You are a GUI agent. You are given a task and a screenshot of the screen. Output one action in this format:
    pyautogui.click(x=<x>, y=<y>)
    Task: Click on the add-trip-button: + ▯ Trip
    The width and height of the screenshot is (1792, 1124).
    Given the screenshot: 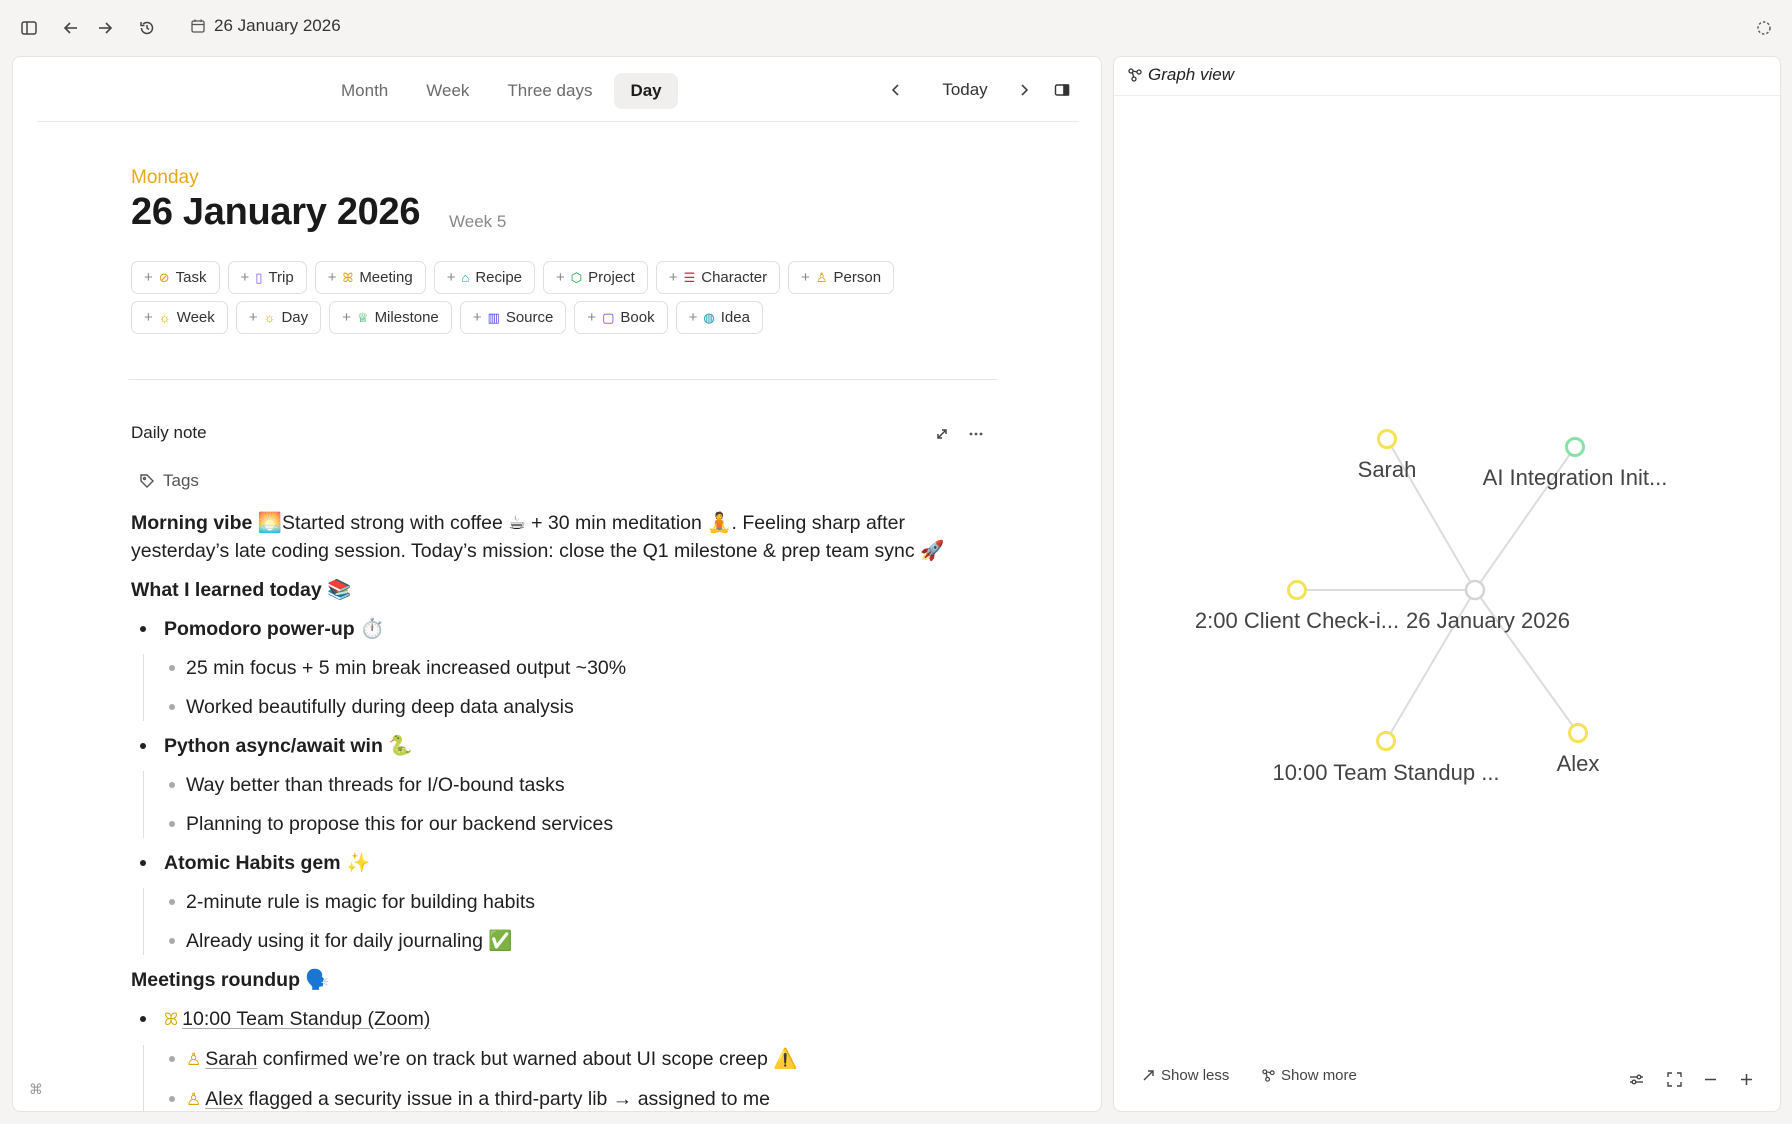 What is the action you would take?
    pyautogui.click(x=267, y=277)
    